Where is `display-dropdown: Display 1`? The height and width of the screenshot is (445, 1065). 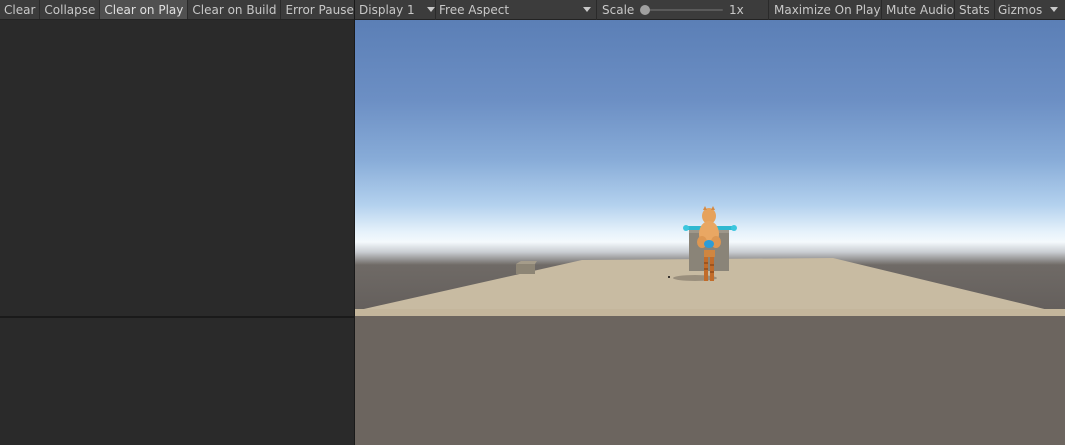 display-dropdown: Display 1 is located at coordinates (399, 10).